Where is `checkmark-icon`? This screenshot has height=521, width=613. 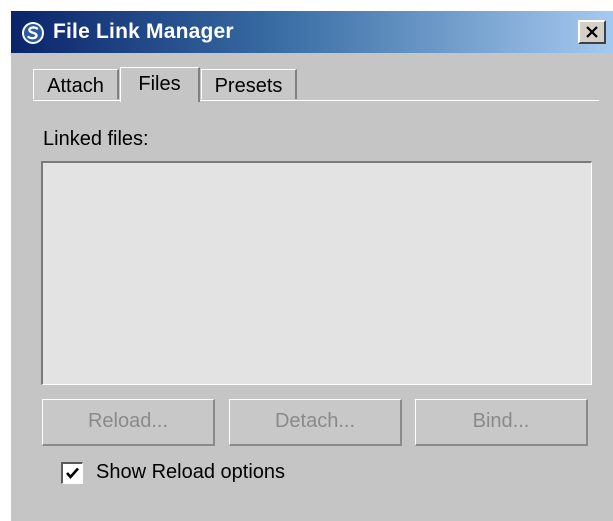 checkmark-icon is located at coordinates (72, 473).